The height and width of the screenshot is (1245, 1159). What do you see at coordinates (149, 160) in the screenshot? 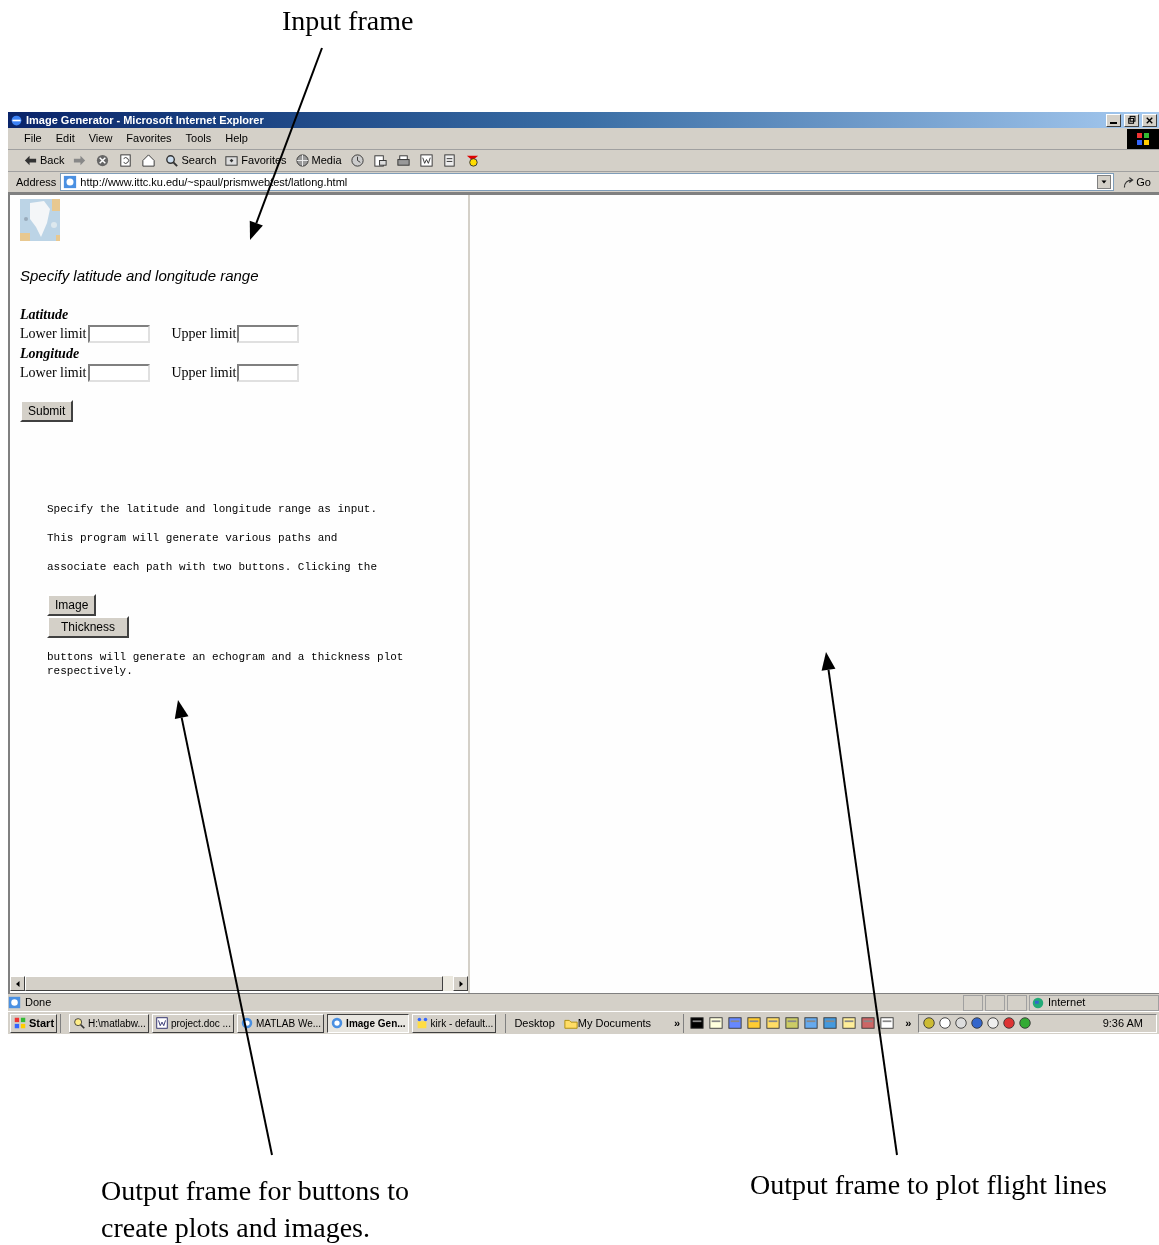
I see `home-icon` at bounding box center [149, 160].